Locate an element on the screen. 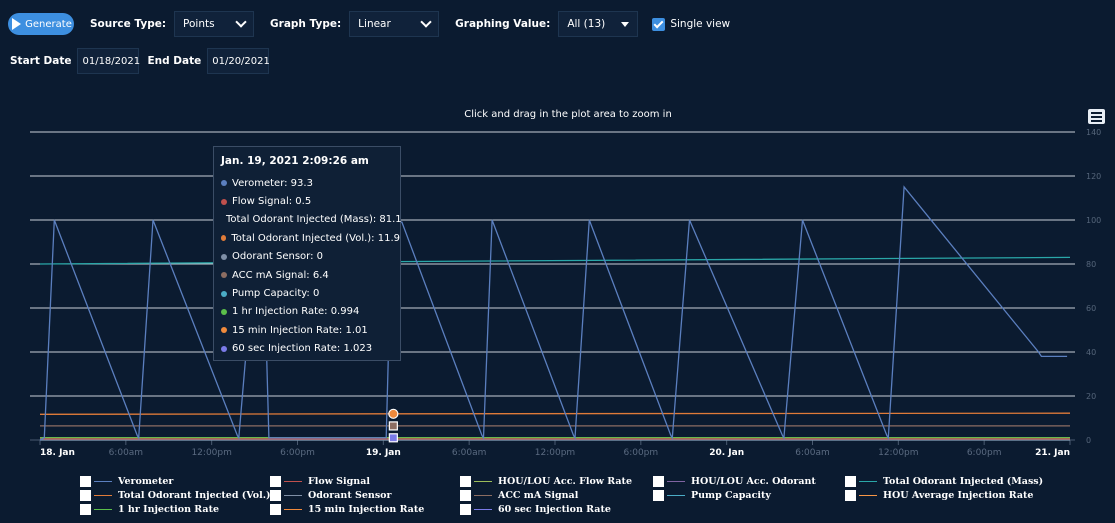 The height and width of the screenshot is (523, 1115). end-date-input: 01/20/2021 is located at coordinates (238, 61).